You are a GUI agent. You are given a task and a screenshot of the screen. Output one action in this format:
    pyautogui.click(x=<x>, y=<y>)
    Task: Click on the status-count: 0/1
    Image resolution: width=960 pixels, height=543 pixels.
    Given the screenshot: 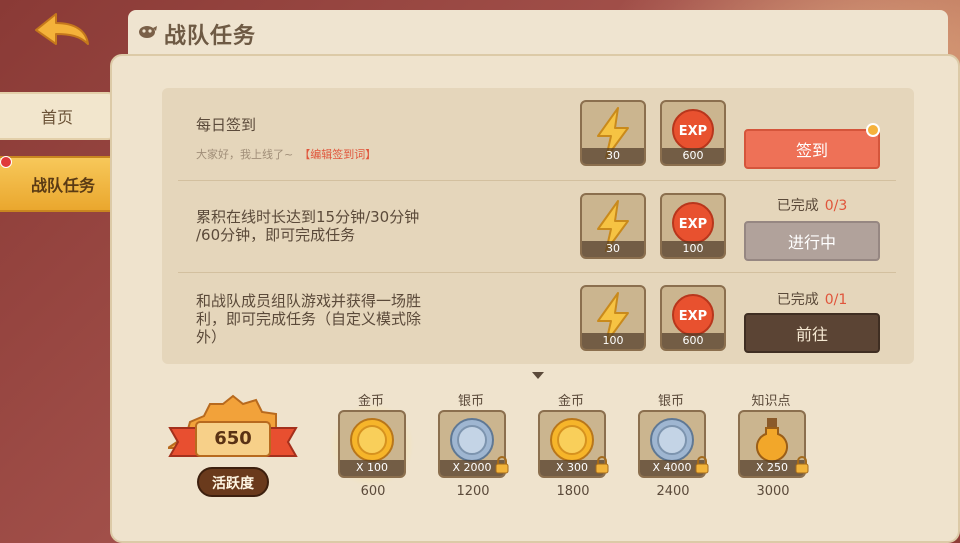 What is the action you would take?
    pyautogui.click(x=836, y=300)
    